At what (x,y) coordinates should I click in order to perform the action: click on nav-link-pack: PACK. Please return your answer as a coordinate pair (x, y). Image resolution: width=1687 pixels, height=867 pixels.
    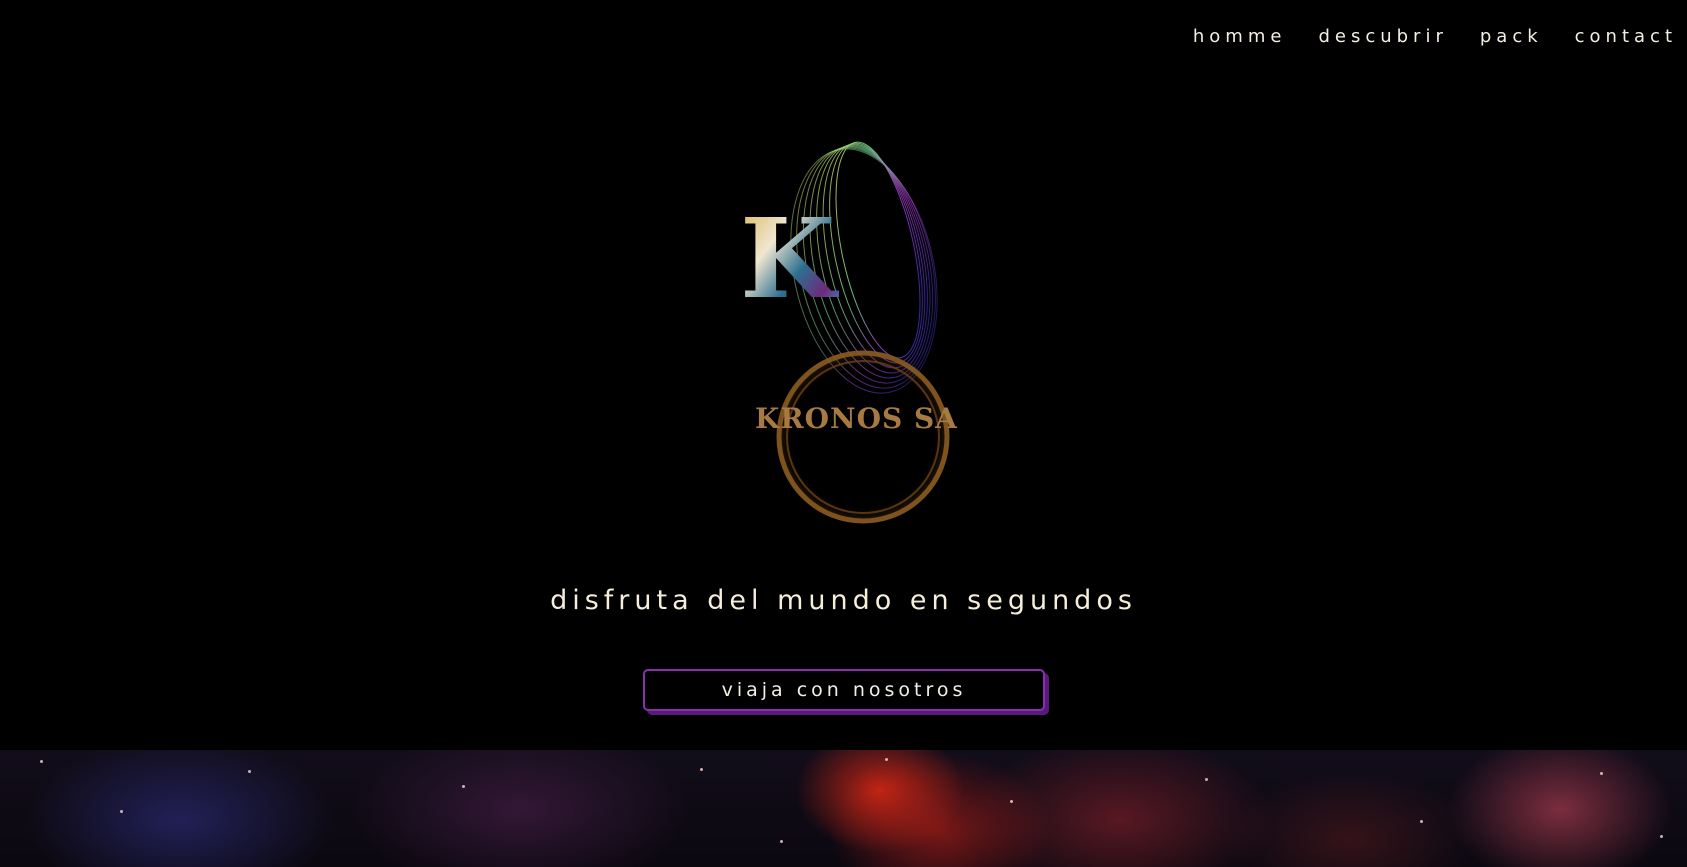
    Looking at the image, I should click on (1511, 36).